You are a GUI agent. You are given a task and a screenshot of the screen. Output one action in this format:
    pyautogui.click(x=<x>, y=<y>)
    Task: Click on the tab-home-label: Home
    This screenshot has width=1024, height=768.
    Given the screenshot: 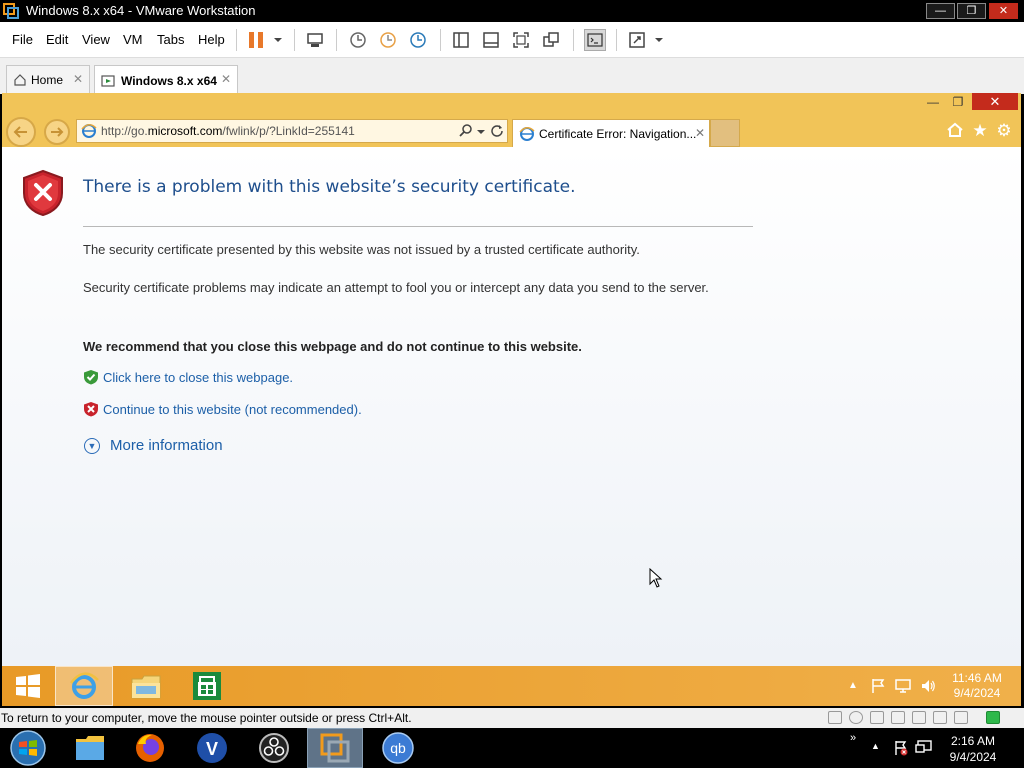 What is the action you would take?
    pyautogui.click(x=47, y=80)
    